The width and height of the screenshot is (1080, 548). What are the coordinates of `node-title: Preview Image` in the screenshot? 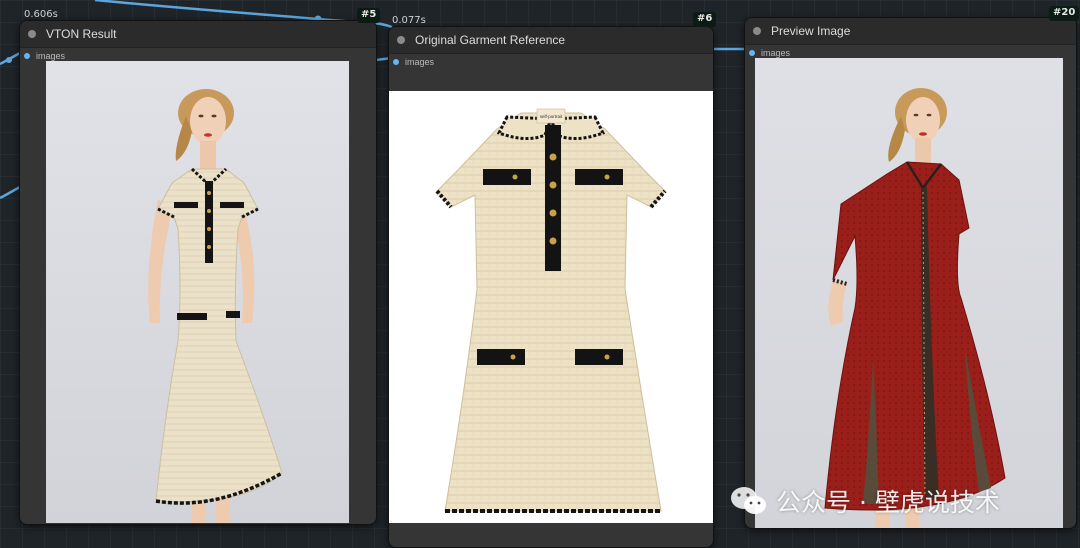 It's located at (811, 31).